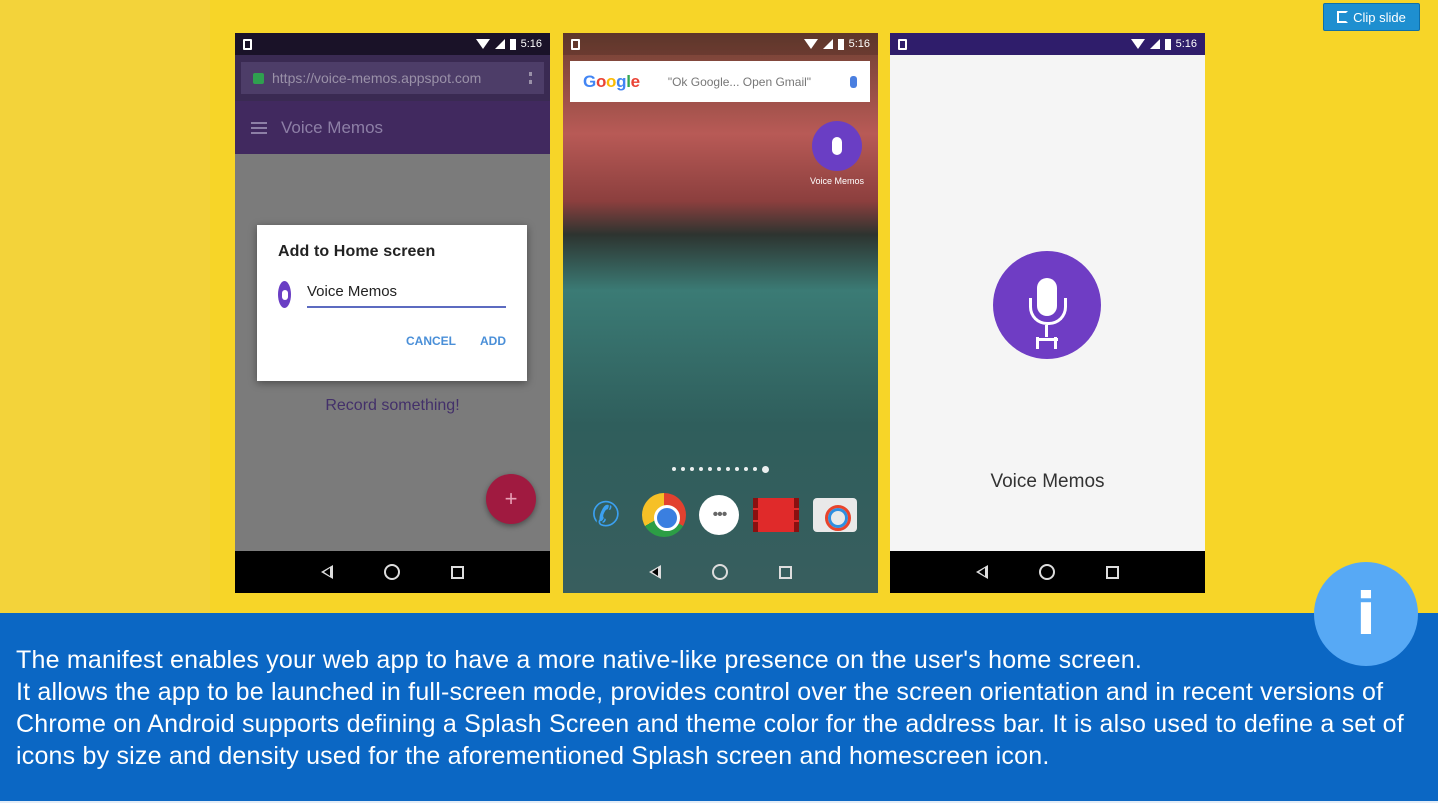 The width and height of the screenshot is (1438, 803). I want to click on video-app-icon, so click(776, 515).